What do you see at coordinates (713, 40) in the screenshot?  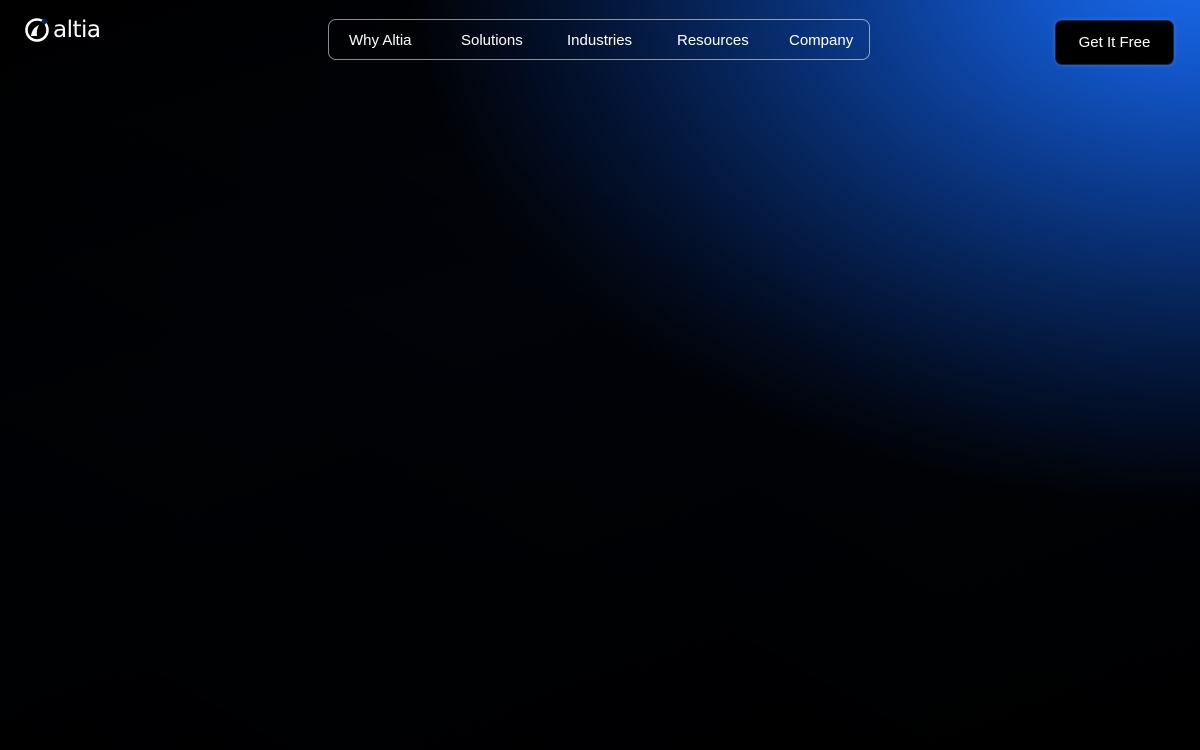 I see `nav-item-resources: Resources` at bounding box center [713, 40].